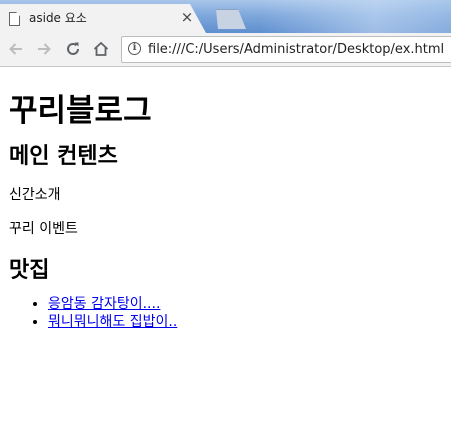  I want to click on page-icon, so click(14, 19).